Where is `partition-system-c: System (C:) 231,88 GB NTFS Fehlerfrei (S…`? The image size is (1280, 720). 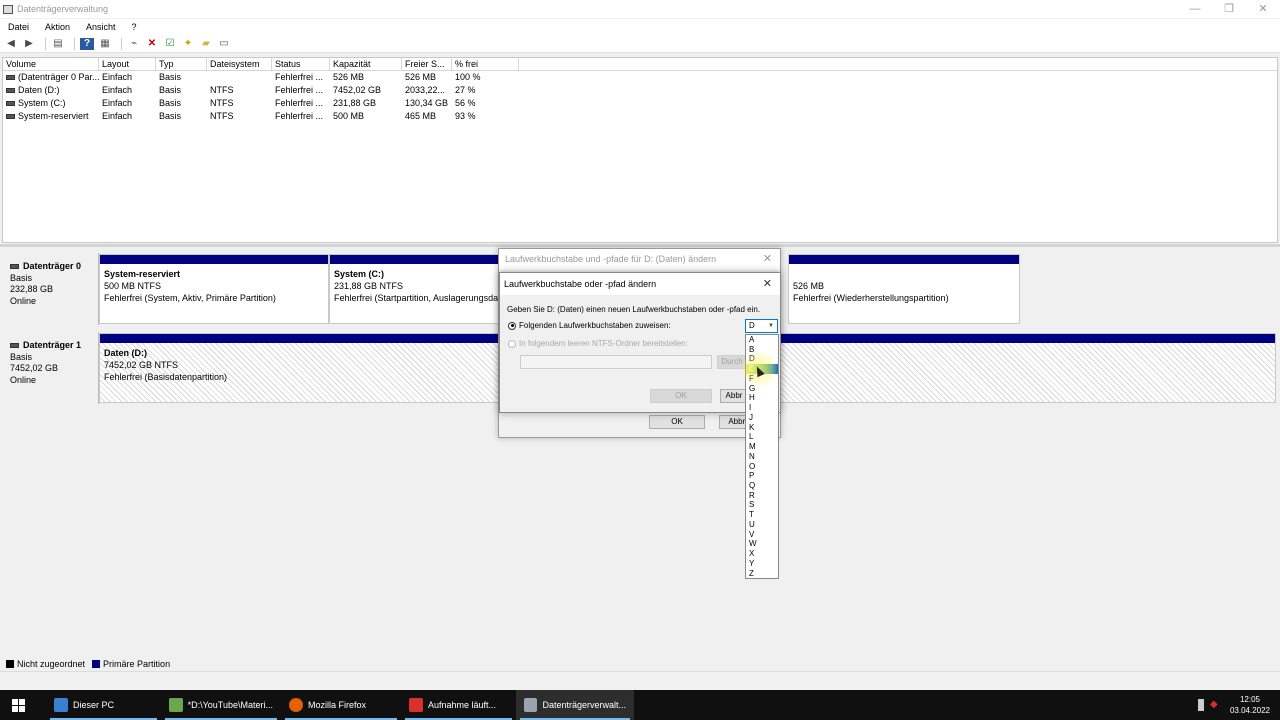
partition-system-c: System (C:) 231,88 GB NTFS Fehlerfrei (S… is located at coordinates (414, 289).